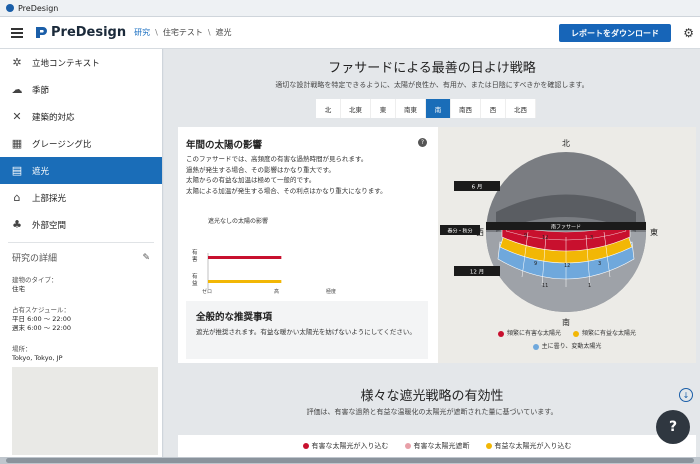  Describe the element at coordinates (260, 169) in the screenshot. I see `description-line: 過熱が発生する場合、その影響はかなり重大です。` at that location.